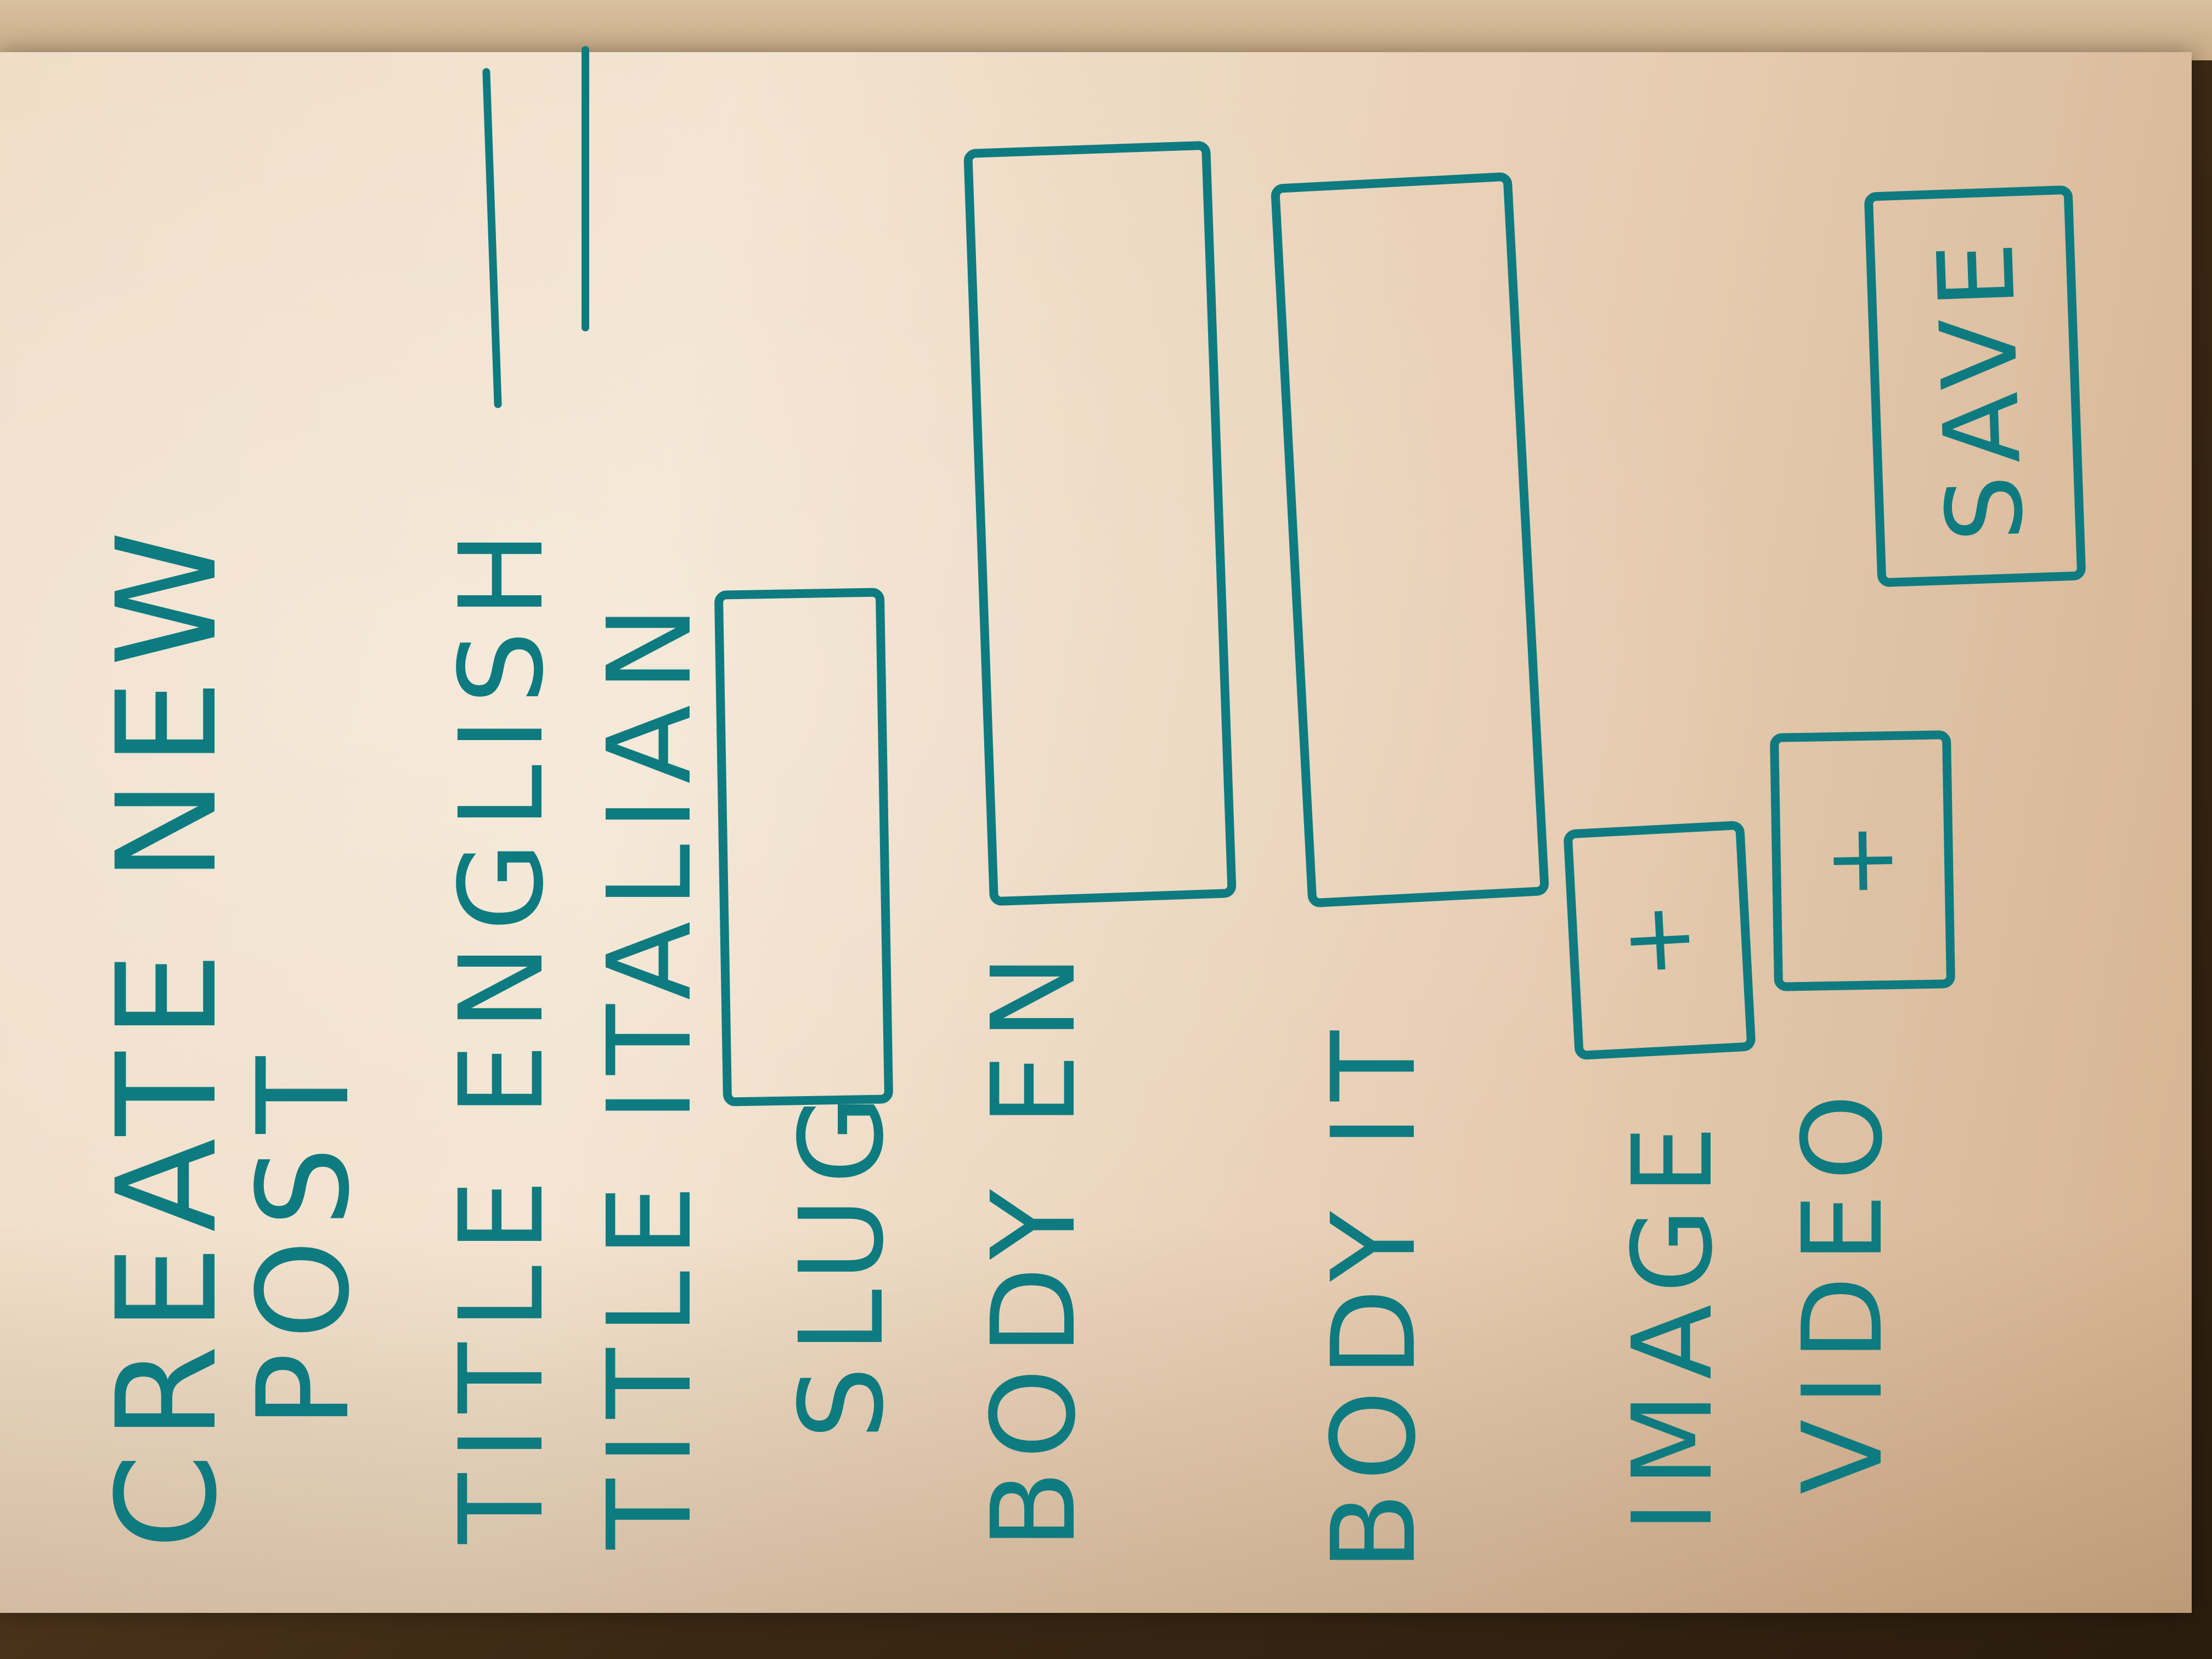  I want to click on slug-input, so click(804, 847).